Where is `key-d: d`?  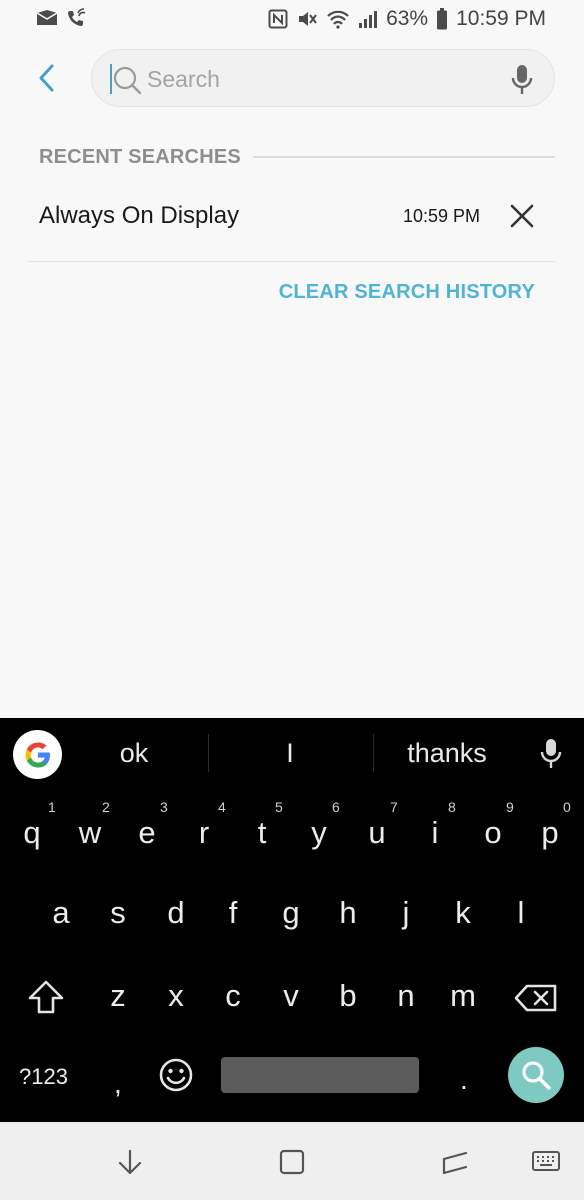
key-d: d is located at coordinates (176, 913).